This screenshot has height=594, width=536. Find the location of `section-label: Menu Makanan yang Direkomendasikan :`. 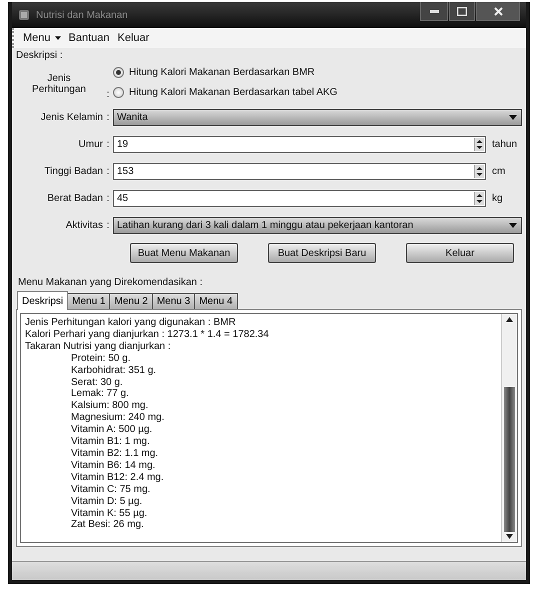

section-label: Menu Makanan yang Direkomendasikan : is located at coordinates (111, 282).